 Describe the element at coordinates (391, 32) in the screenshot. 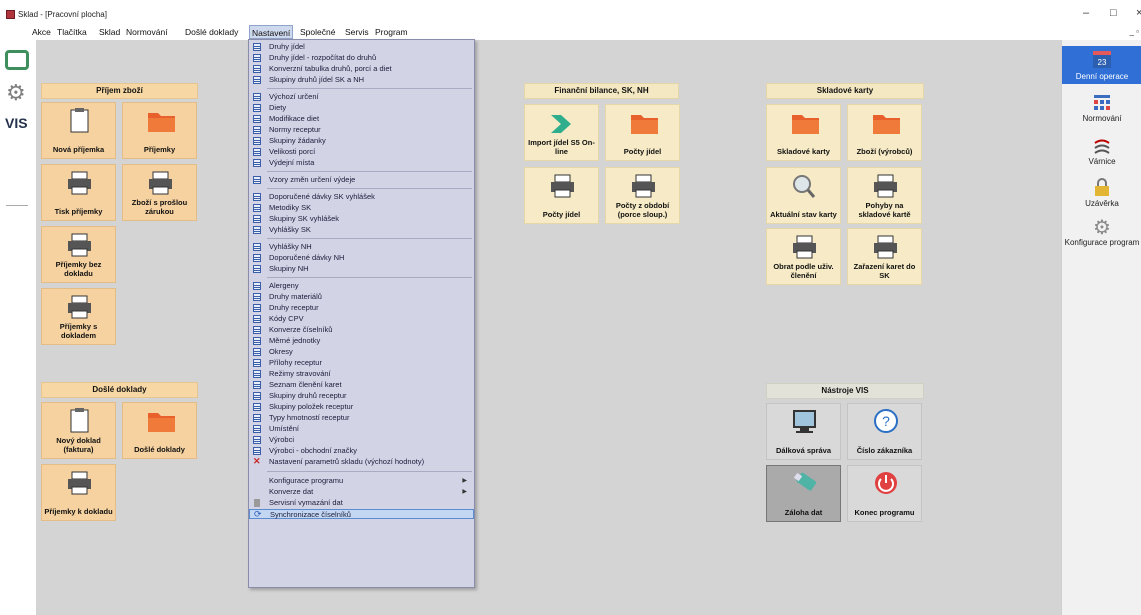

I see `menu-program: Program` at that location.